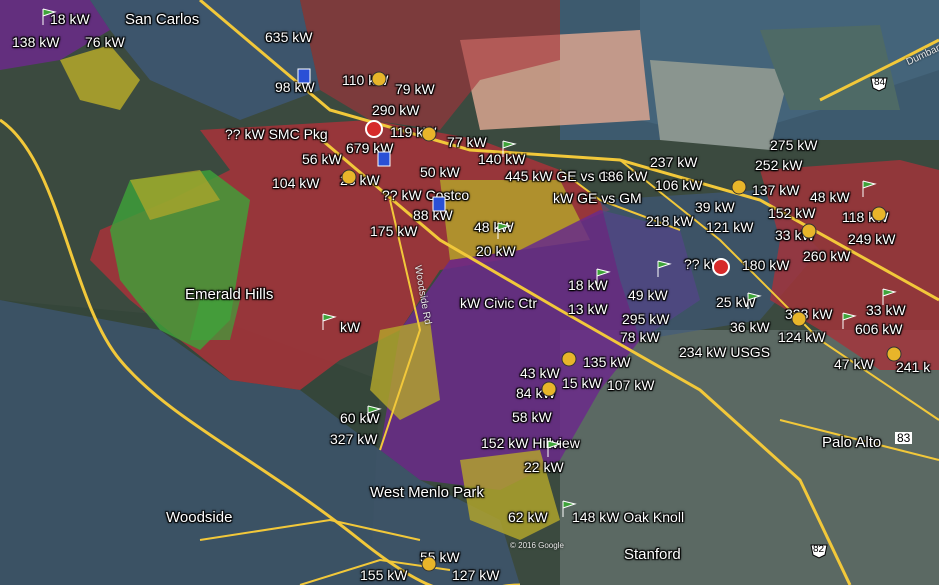 The height and width of the screenshot is (585, 939). I want to click on kw-label: kW Civic Ctr, so click(498, 303).